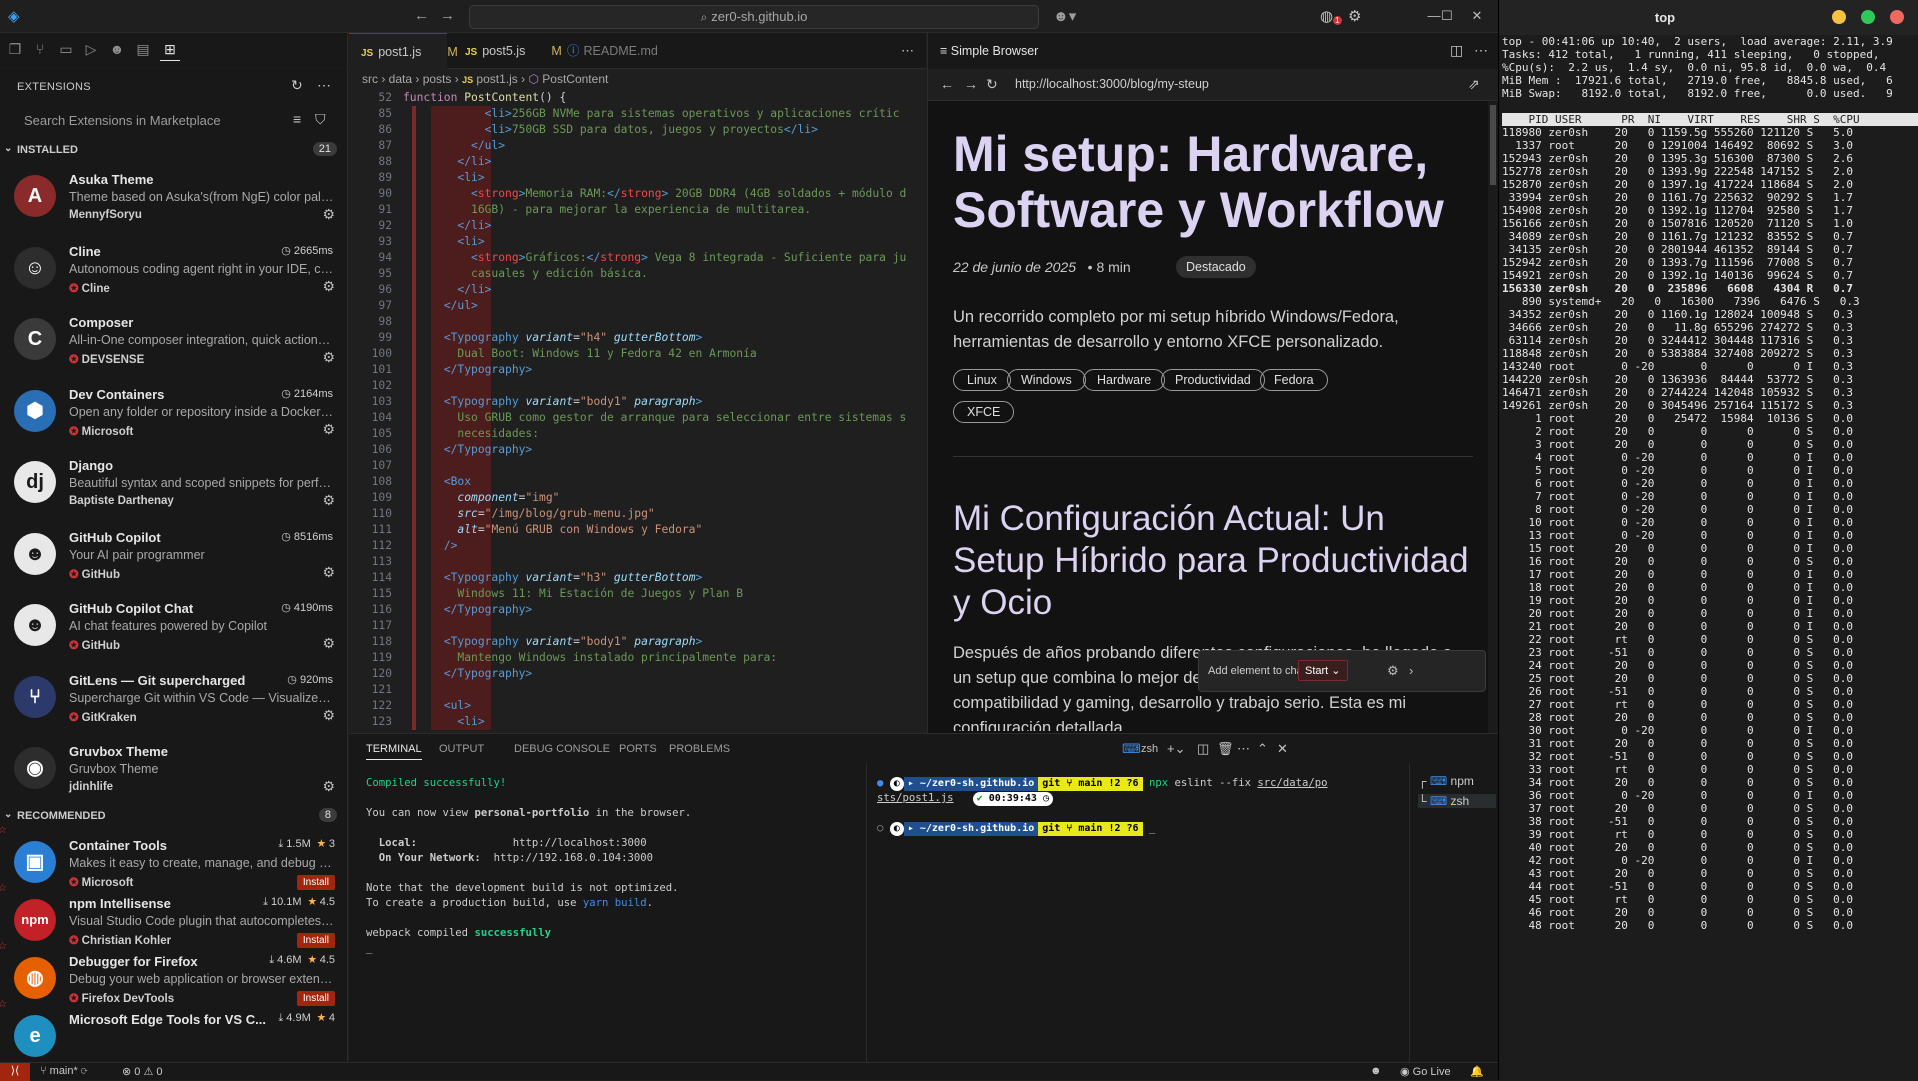 The width and height of the screenshot is (1918, 1081). I want to click on code-line: 102, so click(637, 386).